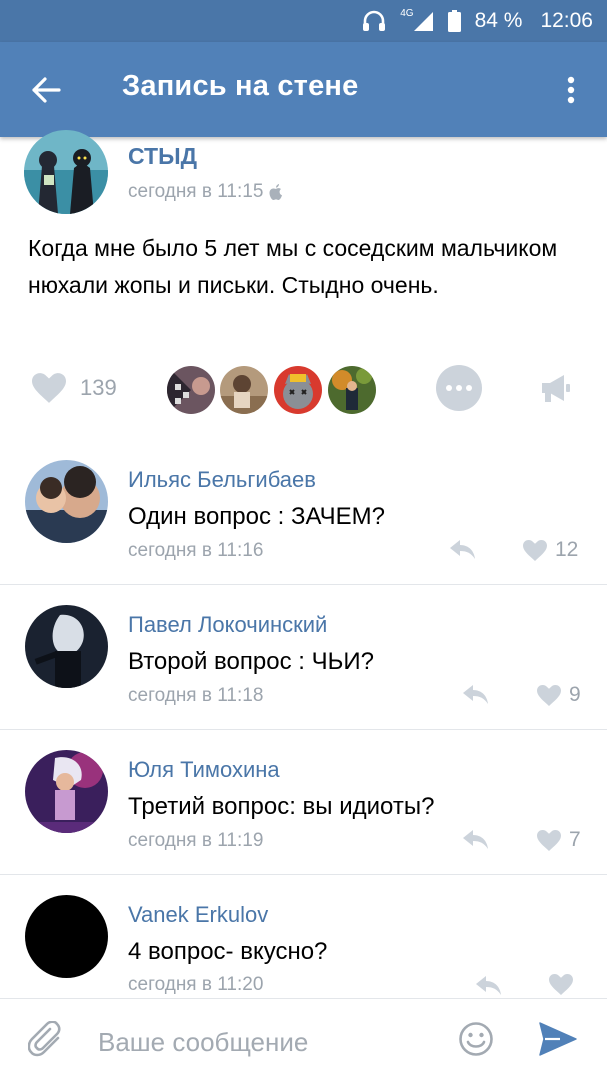 The width and height of the screenshot is (607, 1081). I want to click on more-vertical-icon, so click(571, 90).